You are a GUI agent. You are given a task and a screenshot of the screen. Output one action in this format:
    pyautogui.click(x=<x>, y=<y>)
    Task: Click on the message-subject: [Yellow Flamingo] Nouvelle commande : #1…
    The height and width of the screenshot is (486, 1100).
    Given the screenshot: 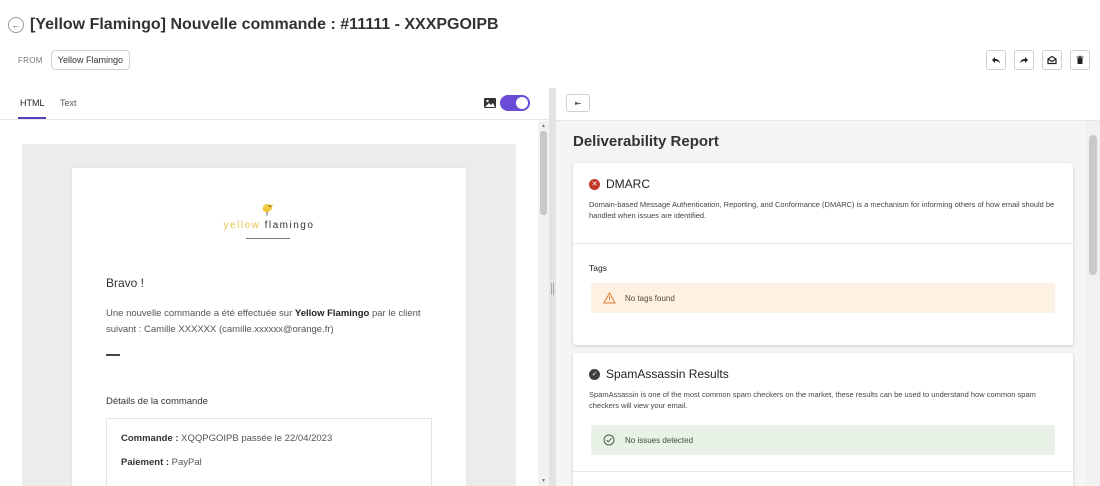 What is the action you would take?
    pyautogui.click(x=264, y=24)
    